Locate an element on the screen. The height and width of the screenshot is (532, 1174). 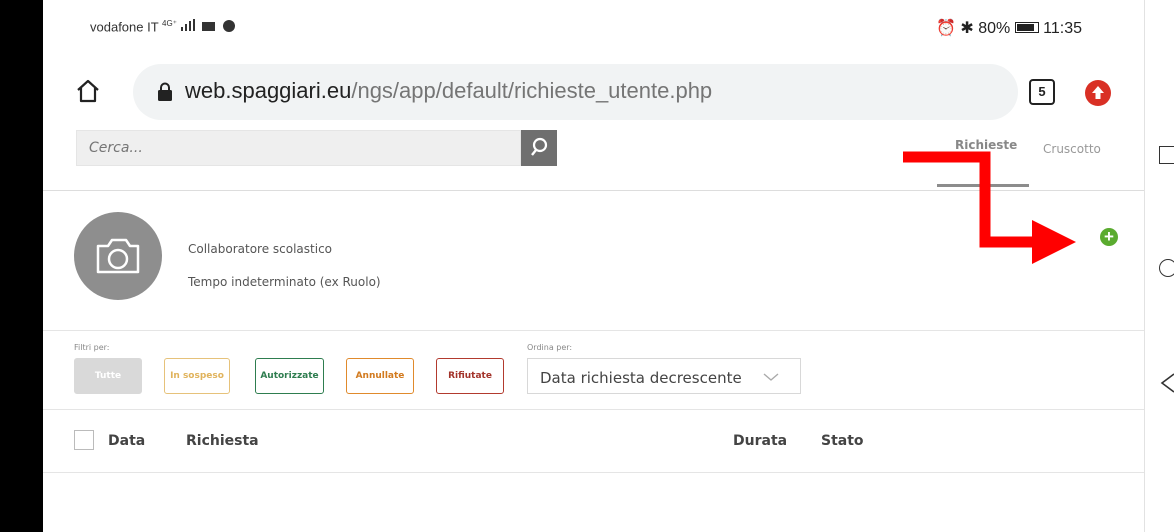
camera-icon is located at coordinates (118, 256).